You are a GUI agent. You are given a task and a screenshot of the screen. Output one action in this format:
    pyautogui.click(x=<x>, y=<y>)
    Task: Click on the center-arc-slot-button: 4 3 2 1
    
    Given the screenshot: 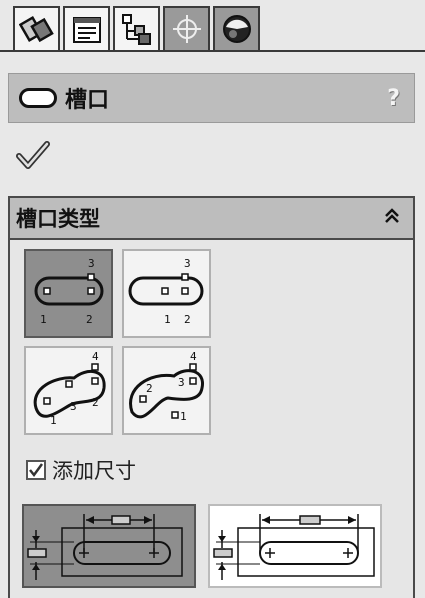 What is the action you would take?
    pyautogui.click(x=166, y=390)
    